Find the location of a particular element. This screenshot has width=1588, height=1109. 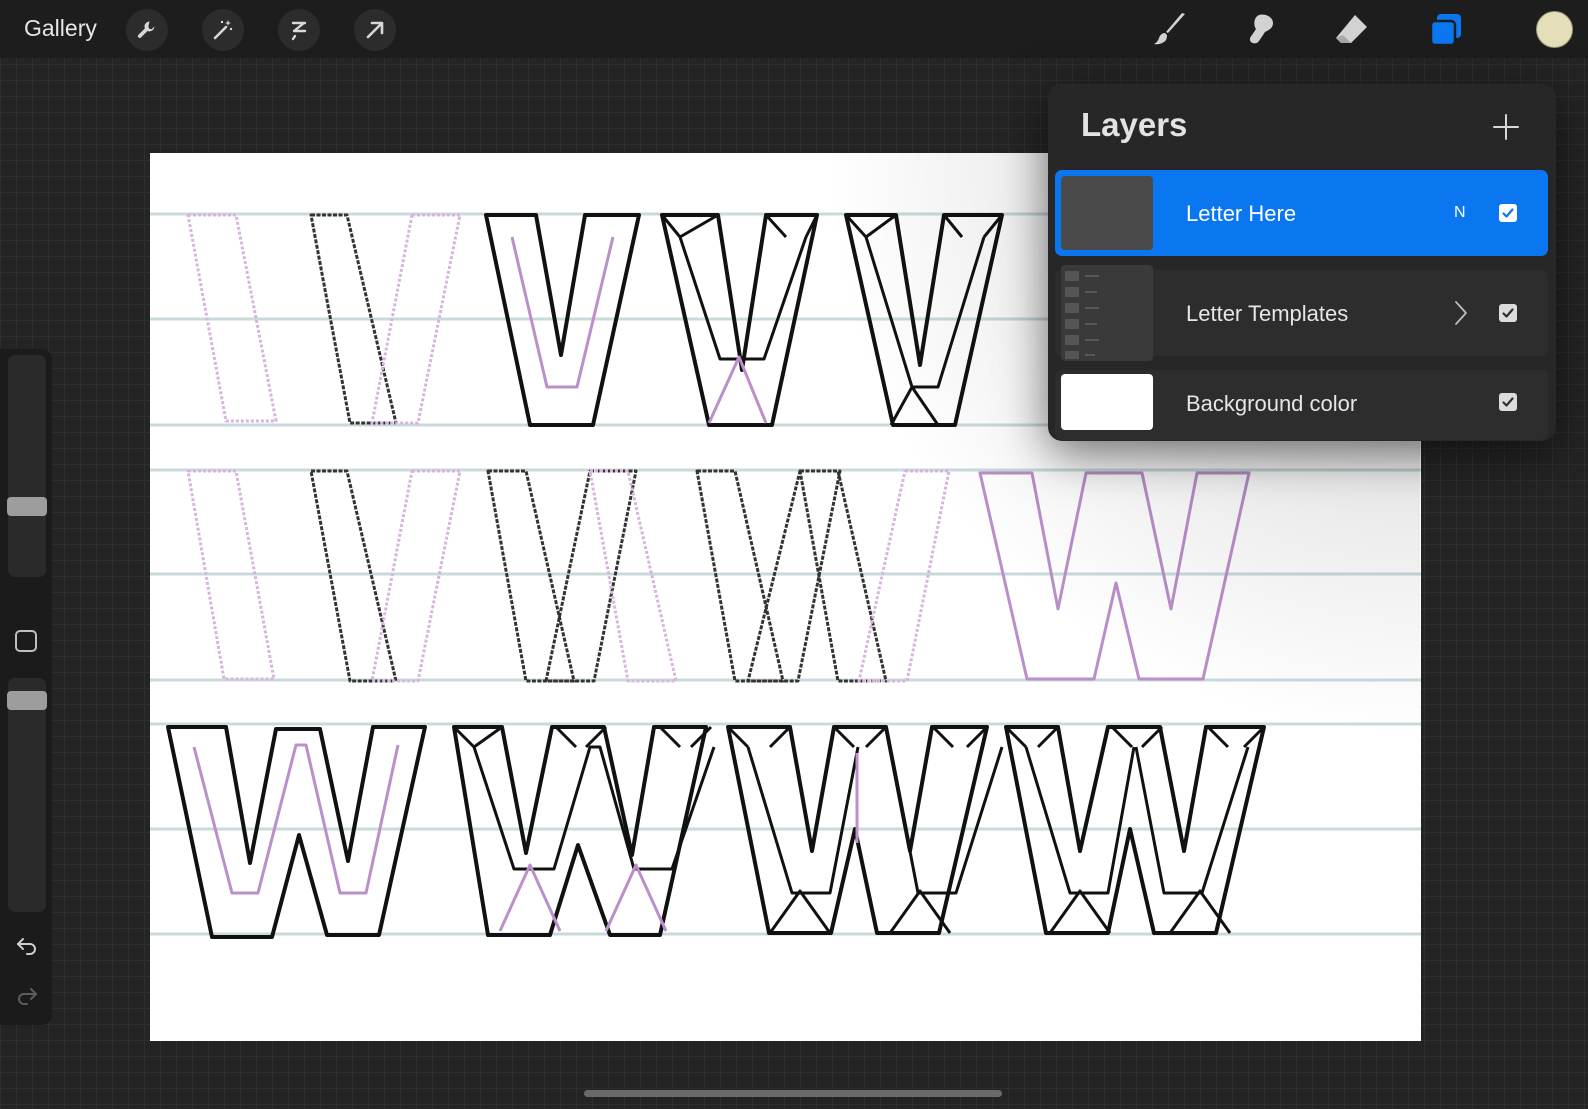

blend-mode-button: N is located at coordinates (1460, 213).